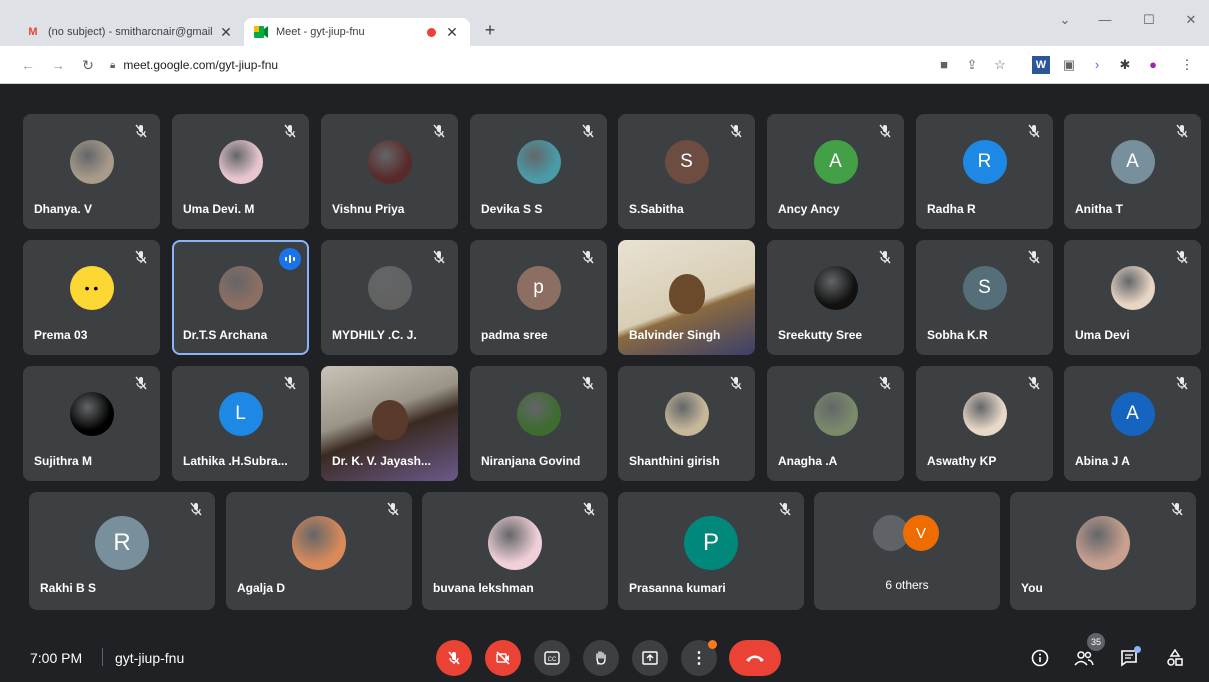 The image size is (1209, 682). Describe the element at coordinates (1132, 297) in the screenshot. I see `participant-tile: Uma Devi` at that location.